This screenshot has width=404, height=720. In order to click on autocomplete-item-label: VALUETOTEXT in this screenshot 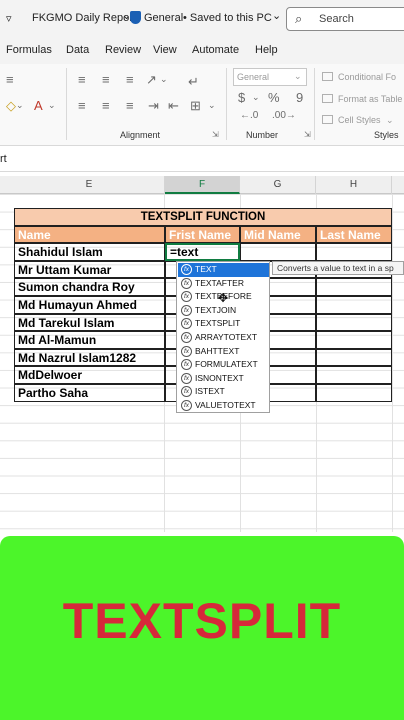, I will do `click(225, 405)`.